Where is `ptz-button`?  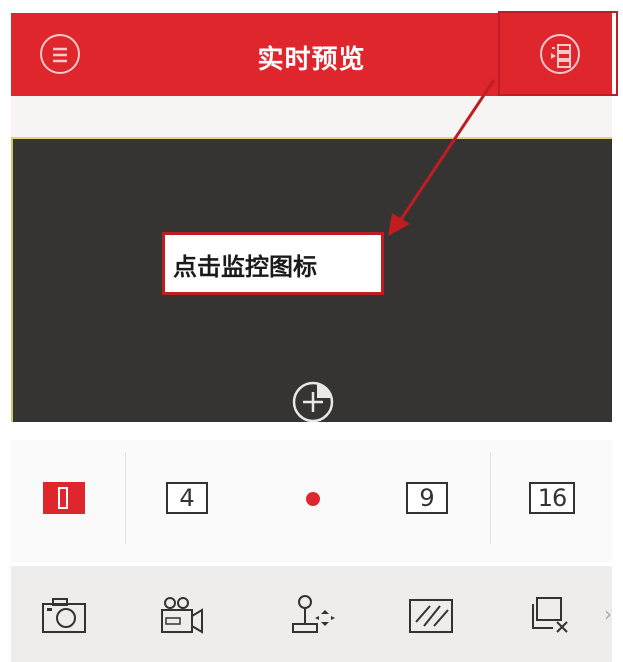
ptz-button is located at coordinates (310, 615).